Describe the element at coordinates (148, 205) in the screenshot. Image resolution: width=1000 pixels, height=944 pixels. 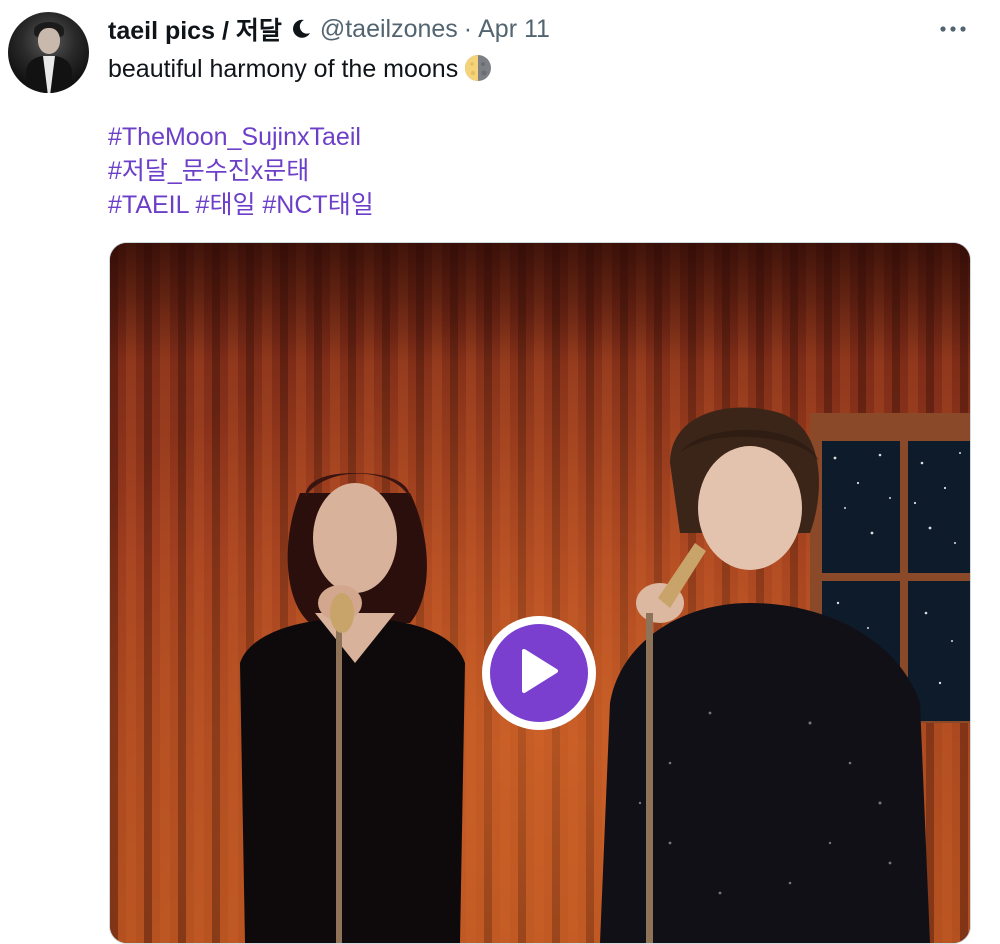
I see `hashtag-link: #TAEIL` at that location.